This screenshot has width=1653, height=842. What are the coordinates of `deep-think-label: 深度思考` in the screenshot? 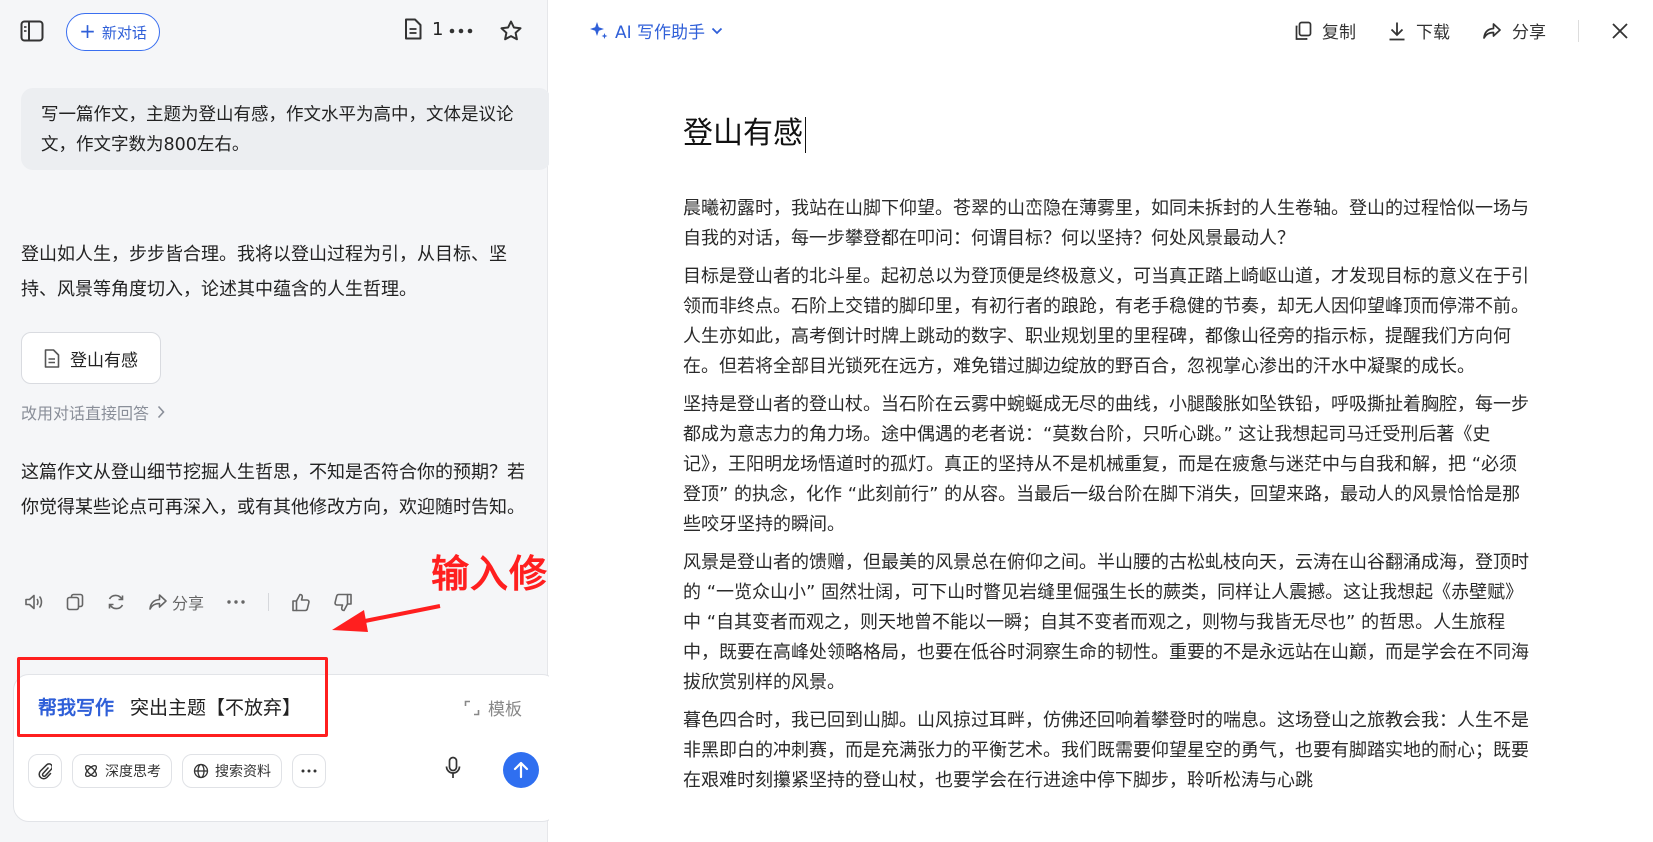 It's located at (133, 772).